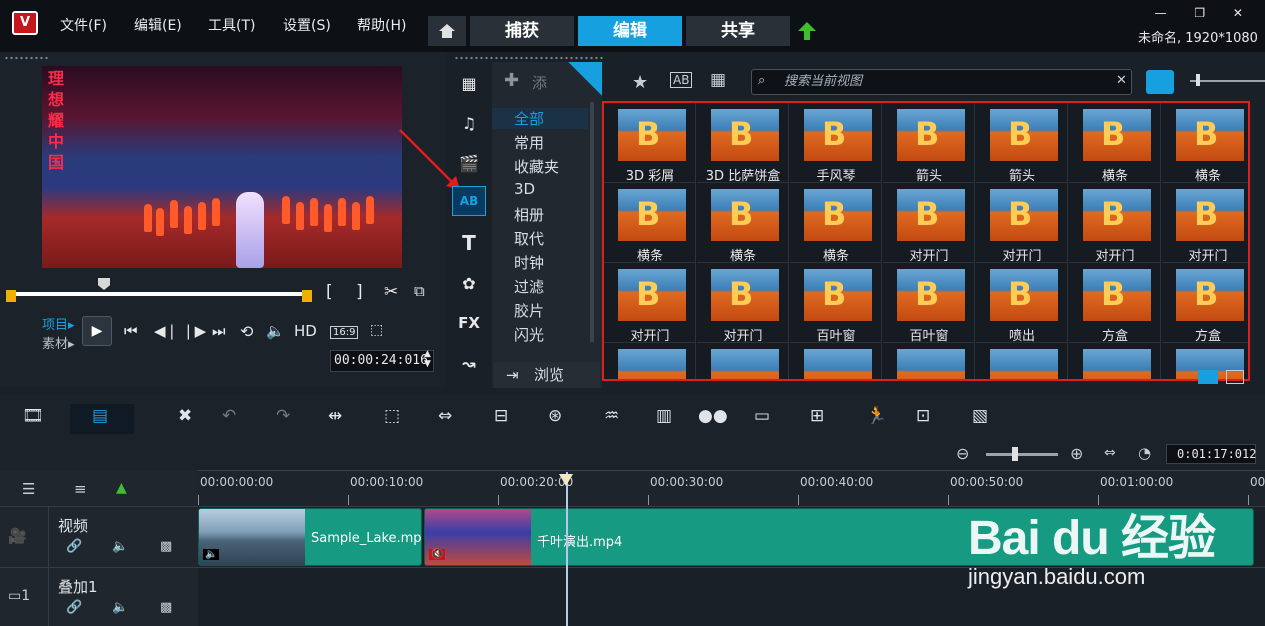 Image resolution: width=1265 pixels, height=626 pixels. I want to click on home-tab, so click(447, 31).